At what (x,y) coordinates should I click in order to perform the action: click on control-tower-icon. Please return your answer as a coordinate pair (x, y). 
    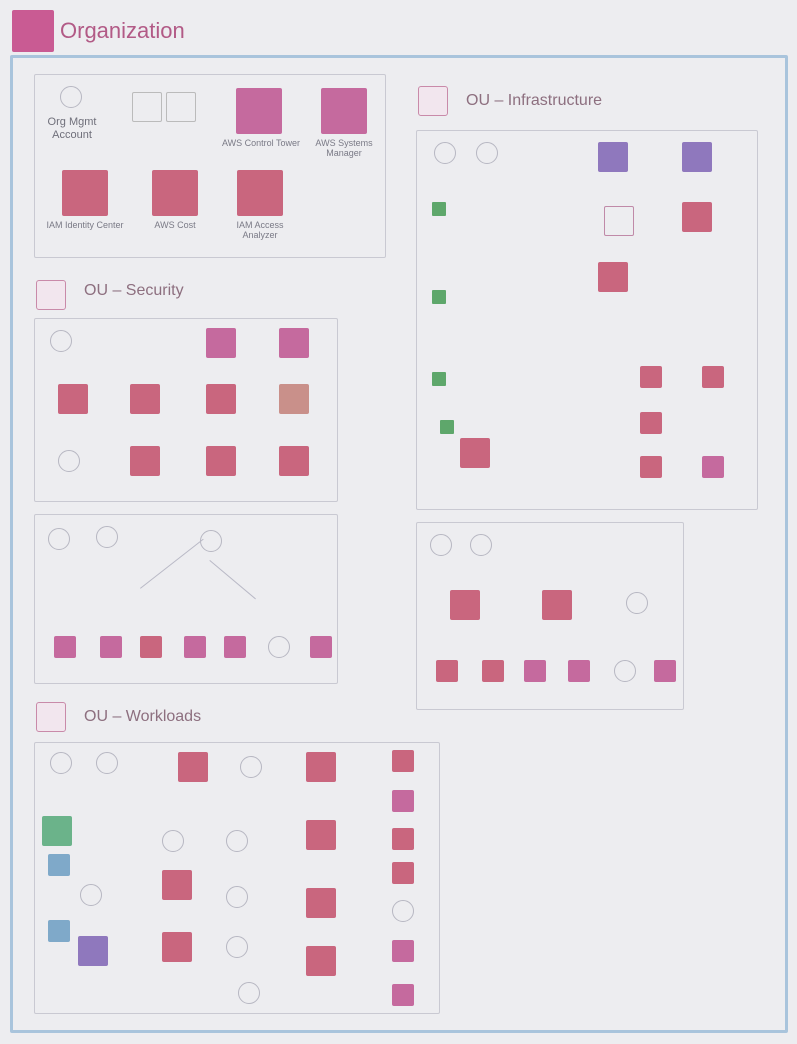
    Looking at the image, I should click on (259, 111).